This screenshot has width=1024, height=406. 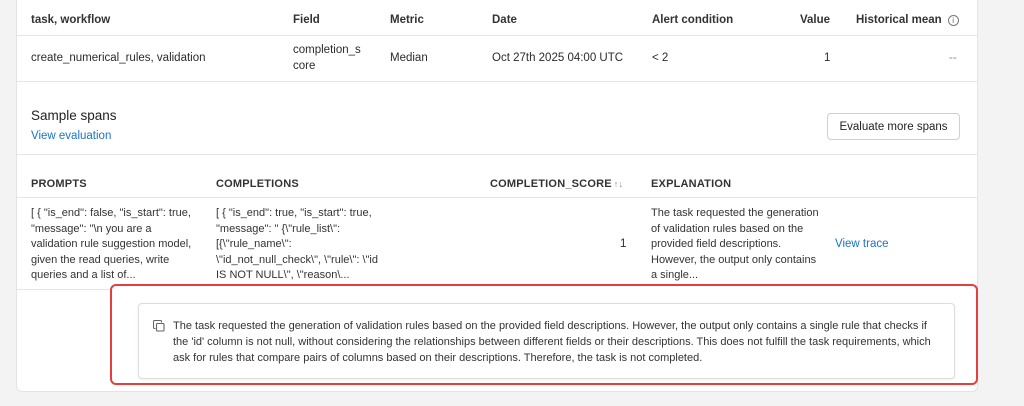 I want to click on view-evaluation-link: View evaluation, so click(x=71, y=136).